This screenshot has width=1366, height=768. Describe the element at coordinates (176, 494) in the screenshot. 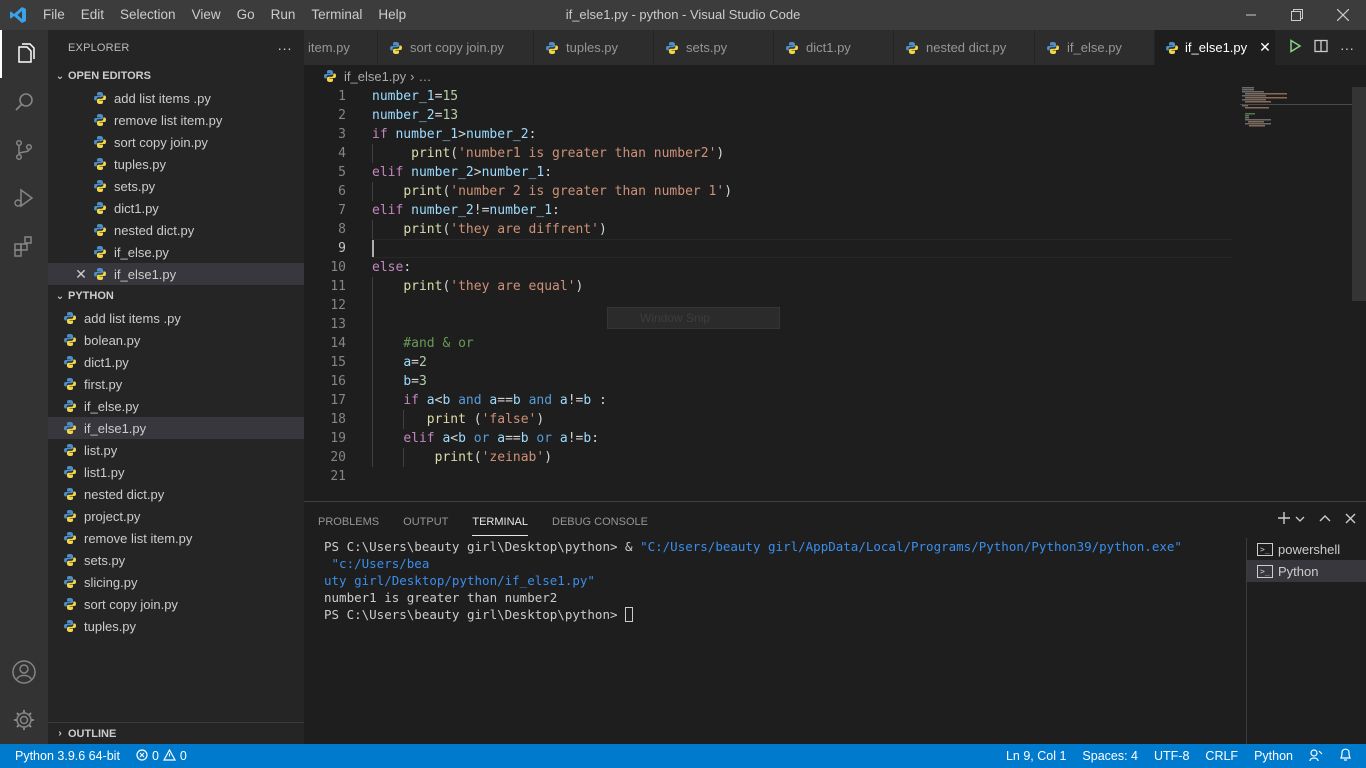

I see `file-item: nested dict.py` at that location.